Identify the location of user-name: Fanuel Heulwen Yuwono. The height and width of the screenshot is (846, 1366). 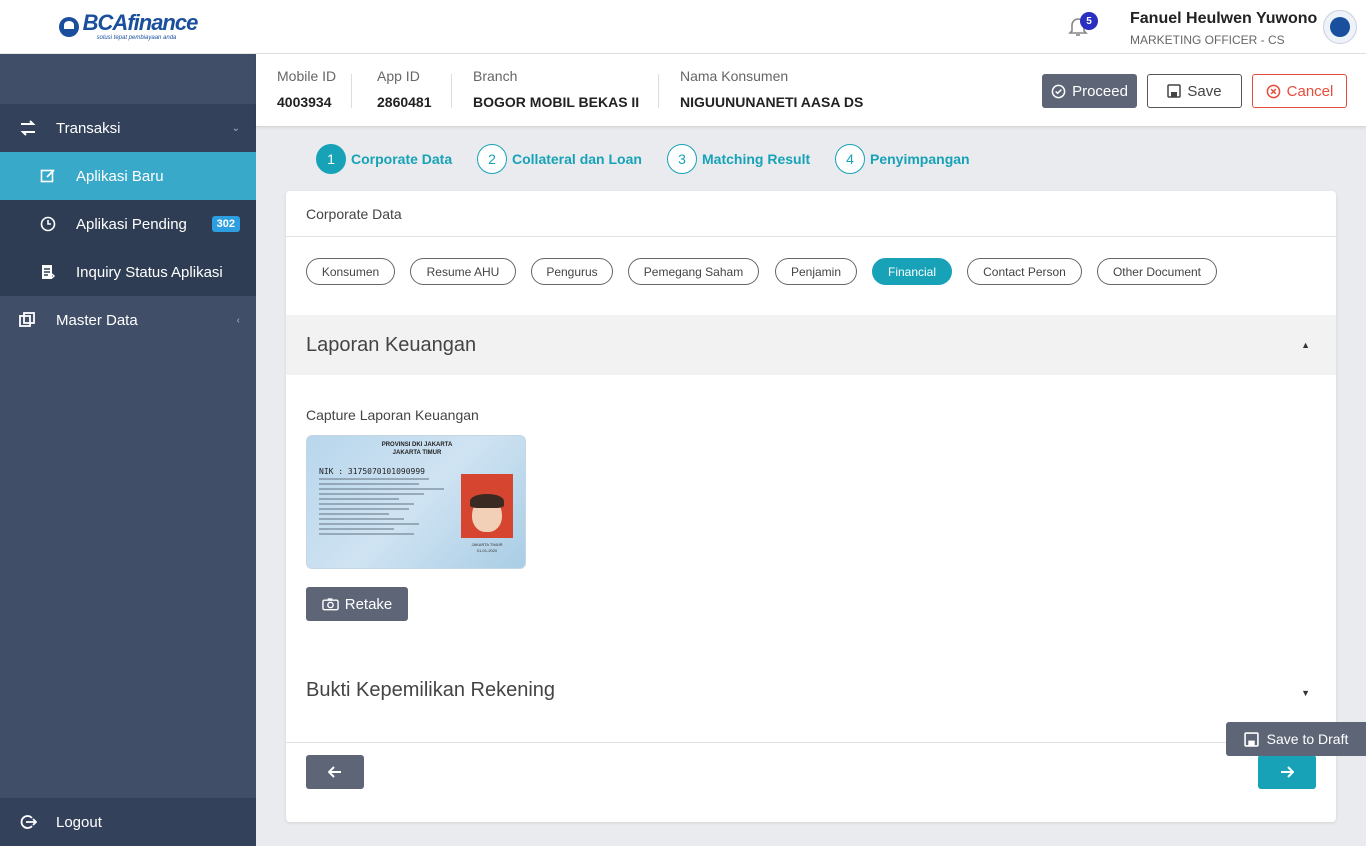
(1223, 19).